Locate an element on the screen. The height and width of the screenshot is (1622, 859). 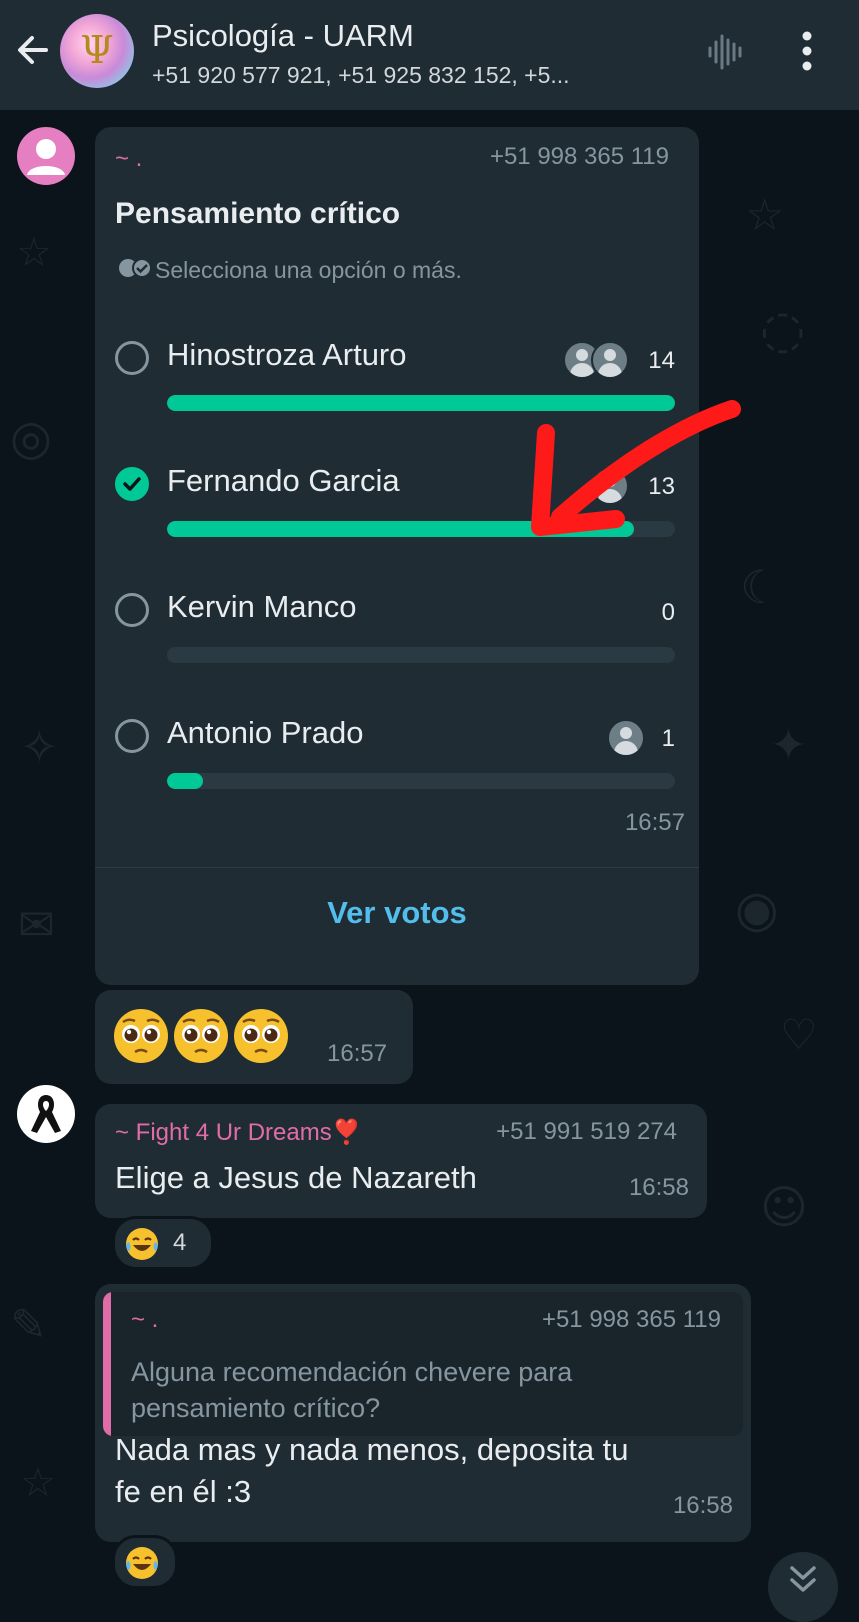
quote-sender-name: ~ . is located at coordinates (145, 1319).